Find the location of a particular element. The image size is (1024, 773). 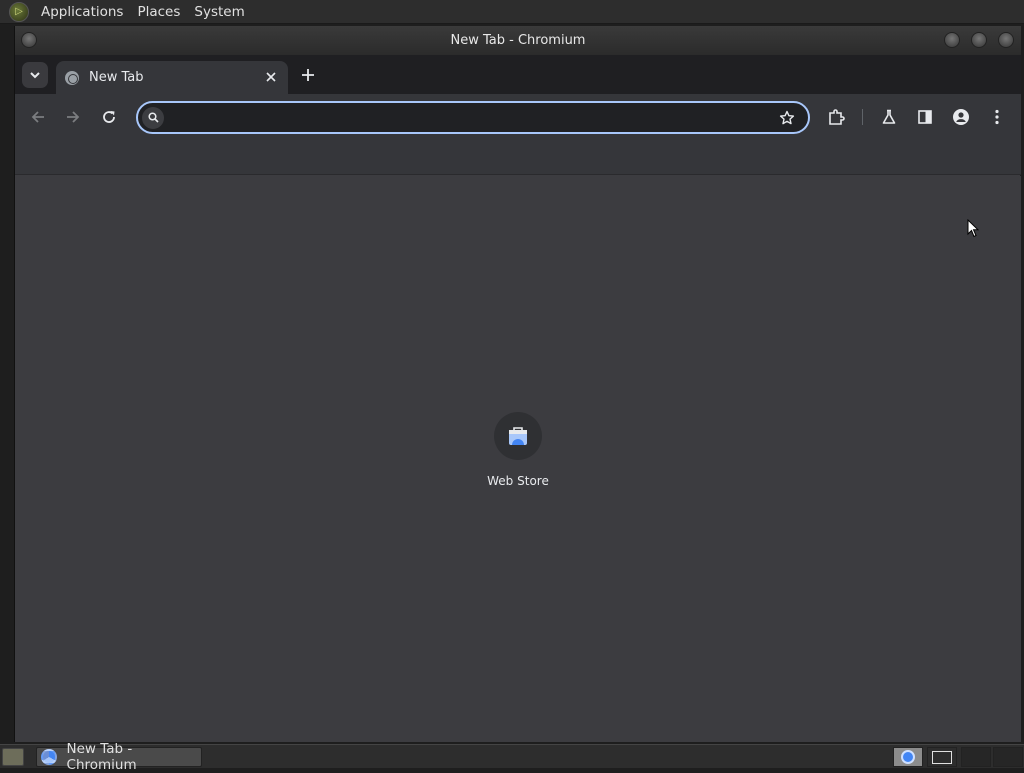

shortcut-web-store: Web Store is located at coordinates (518, 457).